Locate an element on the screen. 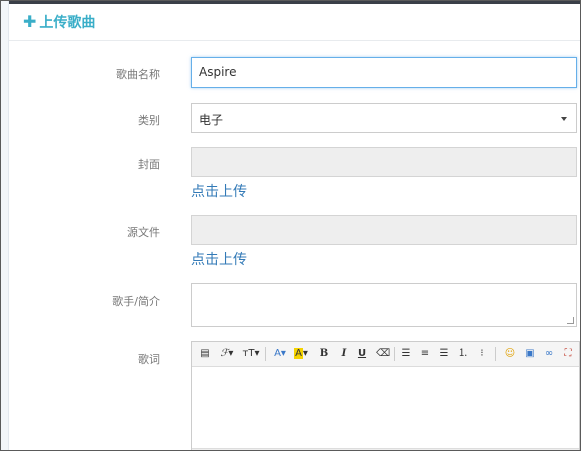  image-icon: ▣ is located at coordinates (530, 354).